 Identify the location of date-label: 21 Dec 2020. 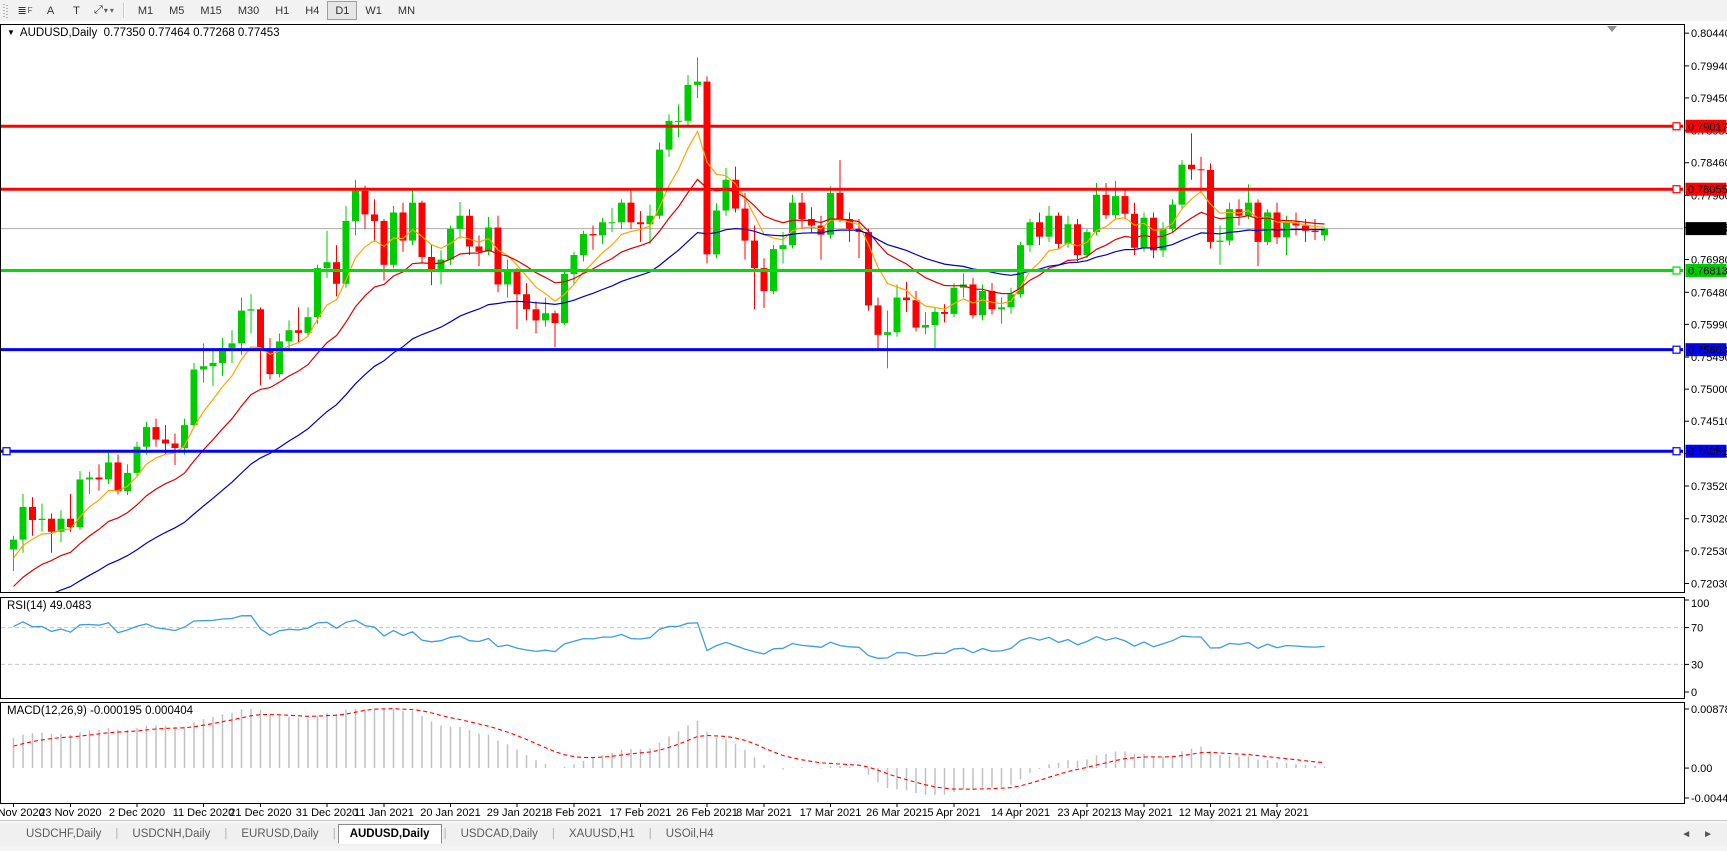
(260, 813).